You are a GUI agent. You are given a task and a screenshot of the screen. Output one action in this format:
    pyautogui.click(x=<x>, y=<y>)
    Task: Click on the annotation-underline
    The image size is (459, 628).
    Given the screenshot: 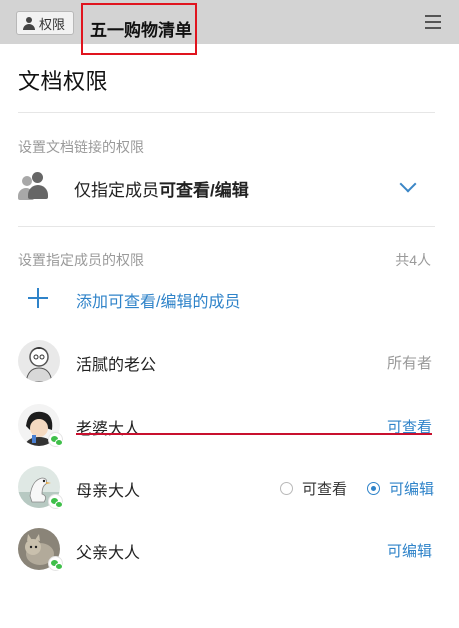 What is the action you would take?
    pyautogui.click(x=254, y=434)
    